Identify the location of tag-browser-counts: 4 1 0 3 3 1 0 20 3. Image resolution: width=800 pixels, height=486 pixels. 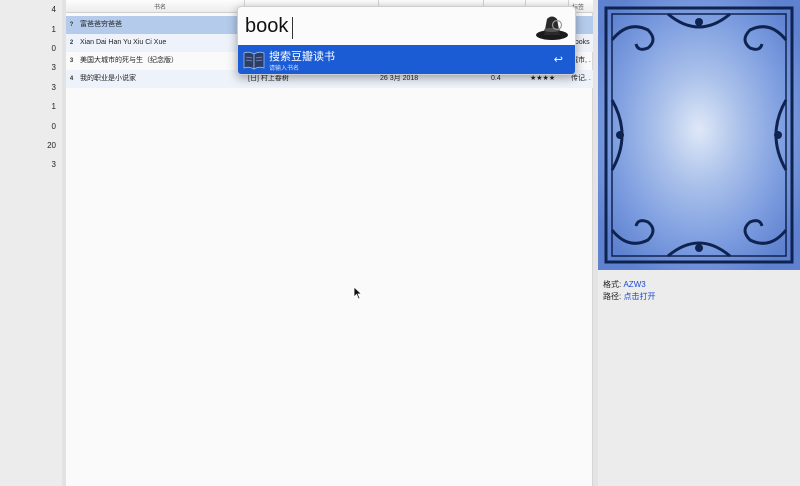
(31, 243).